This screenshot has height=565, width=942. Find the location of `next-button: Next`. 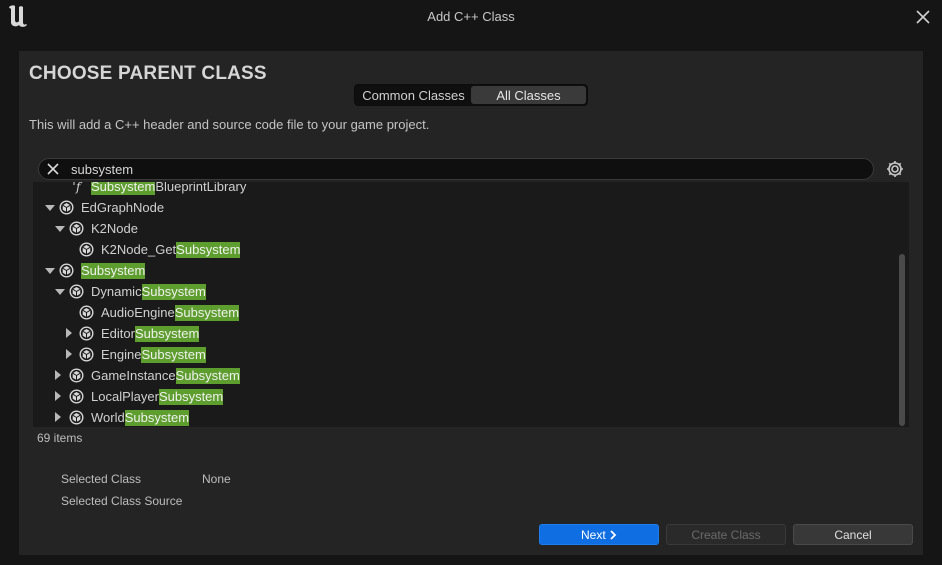

next-button: Next is located at coordinates (599, 534).